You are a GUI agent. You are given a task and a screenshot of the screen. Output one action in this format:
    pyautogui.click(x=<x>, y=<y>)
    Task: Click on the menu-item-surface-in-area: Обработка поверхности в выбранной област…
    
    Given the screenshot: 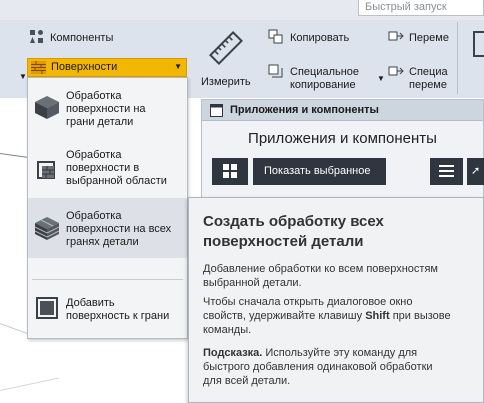 What is the action you would take?
    pyautogui.click(x=107, y=168)
    